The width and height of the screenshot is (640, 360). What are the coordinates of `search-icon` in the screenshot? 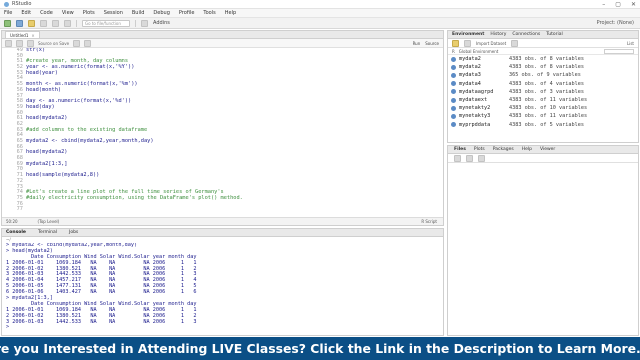 It's located at (77, 43).